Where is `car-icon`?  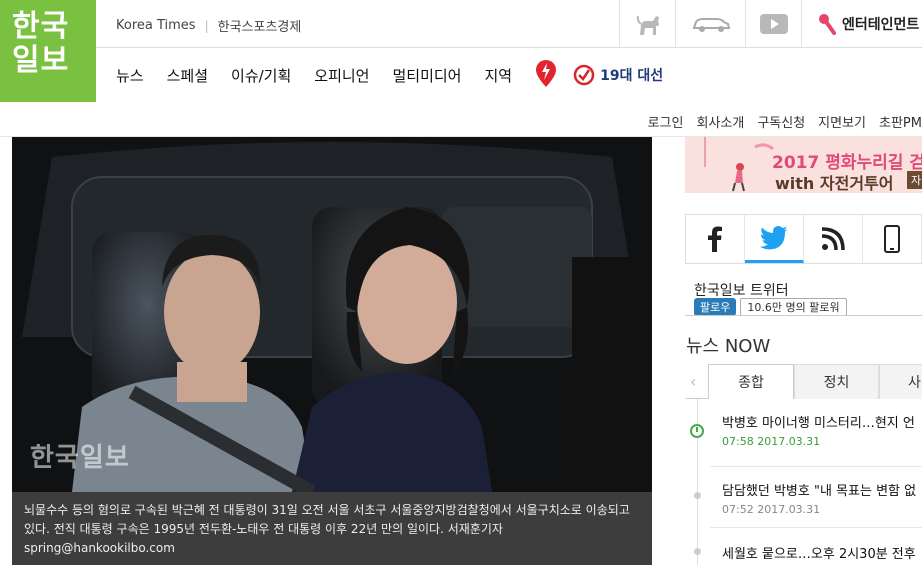 car-icon is located at coordinates (711, 24).